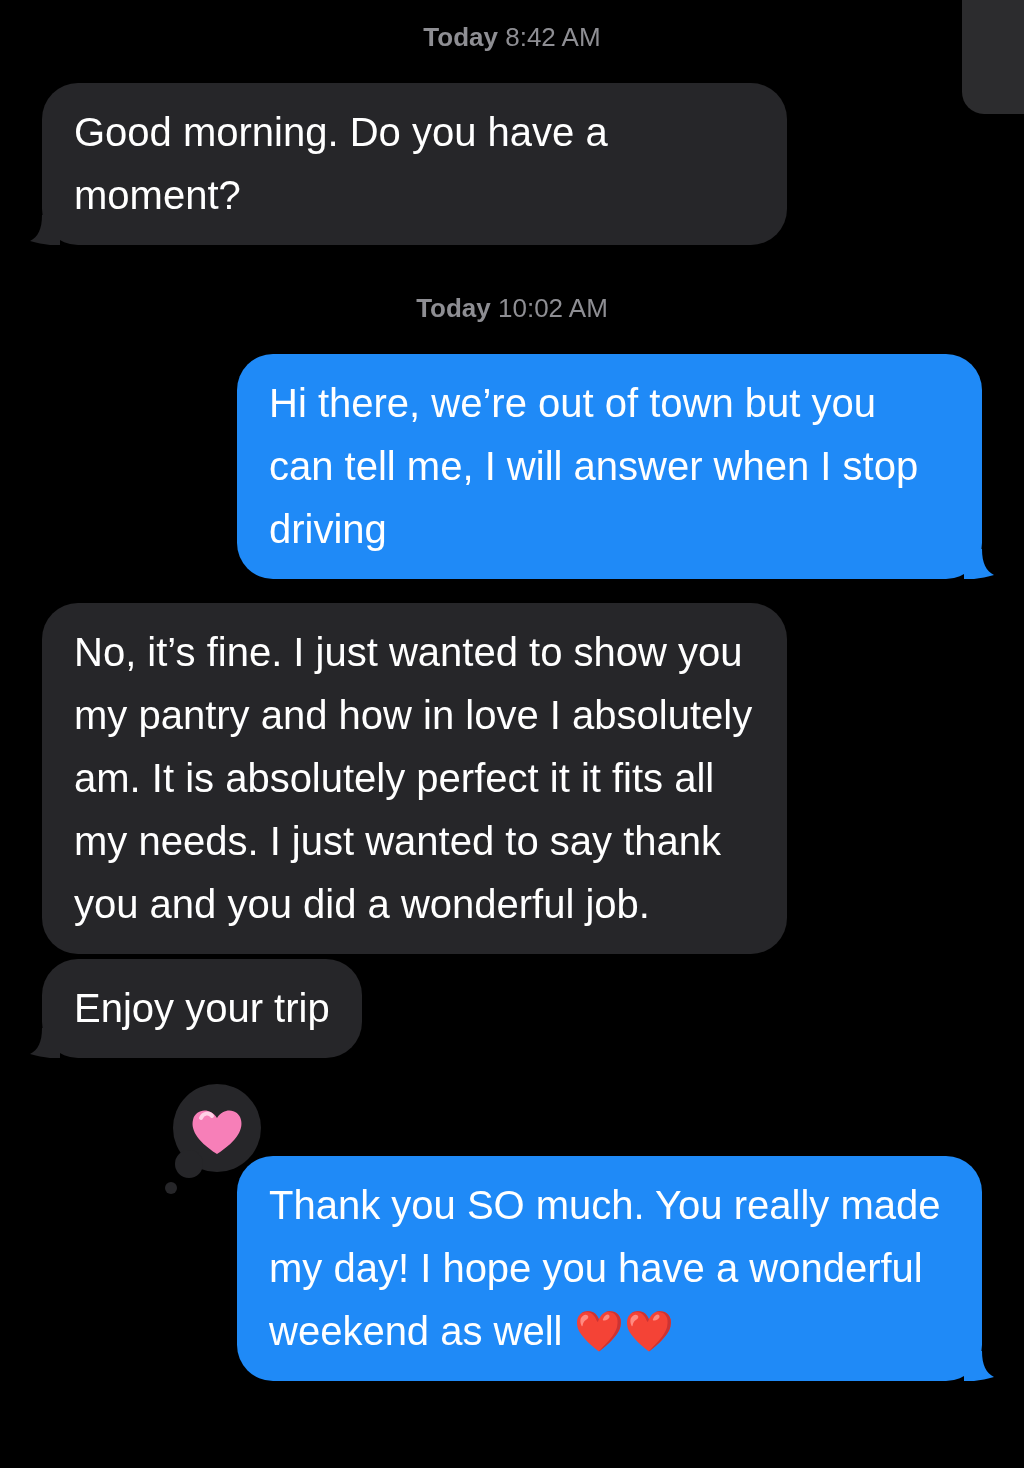  Describe the element at coordinates (512, 37) in the screenshot. I see `timestamp: Today 8:42 AM` at that location.